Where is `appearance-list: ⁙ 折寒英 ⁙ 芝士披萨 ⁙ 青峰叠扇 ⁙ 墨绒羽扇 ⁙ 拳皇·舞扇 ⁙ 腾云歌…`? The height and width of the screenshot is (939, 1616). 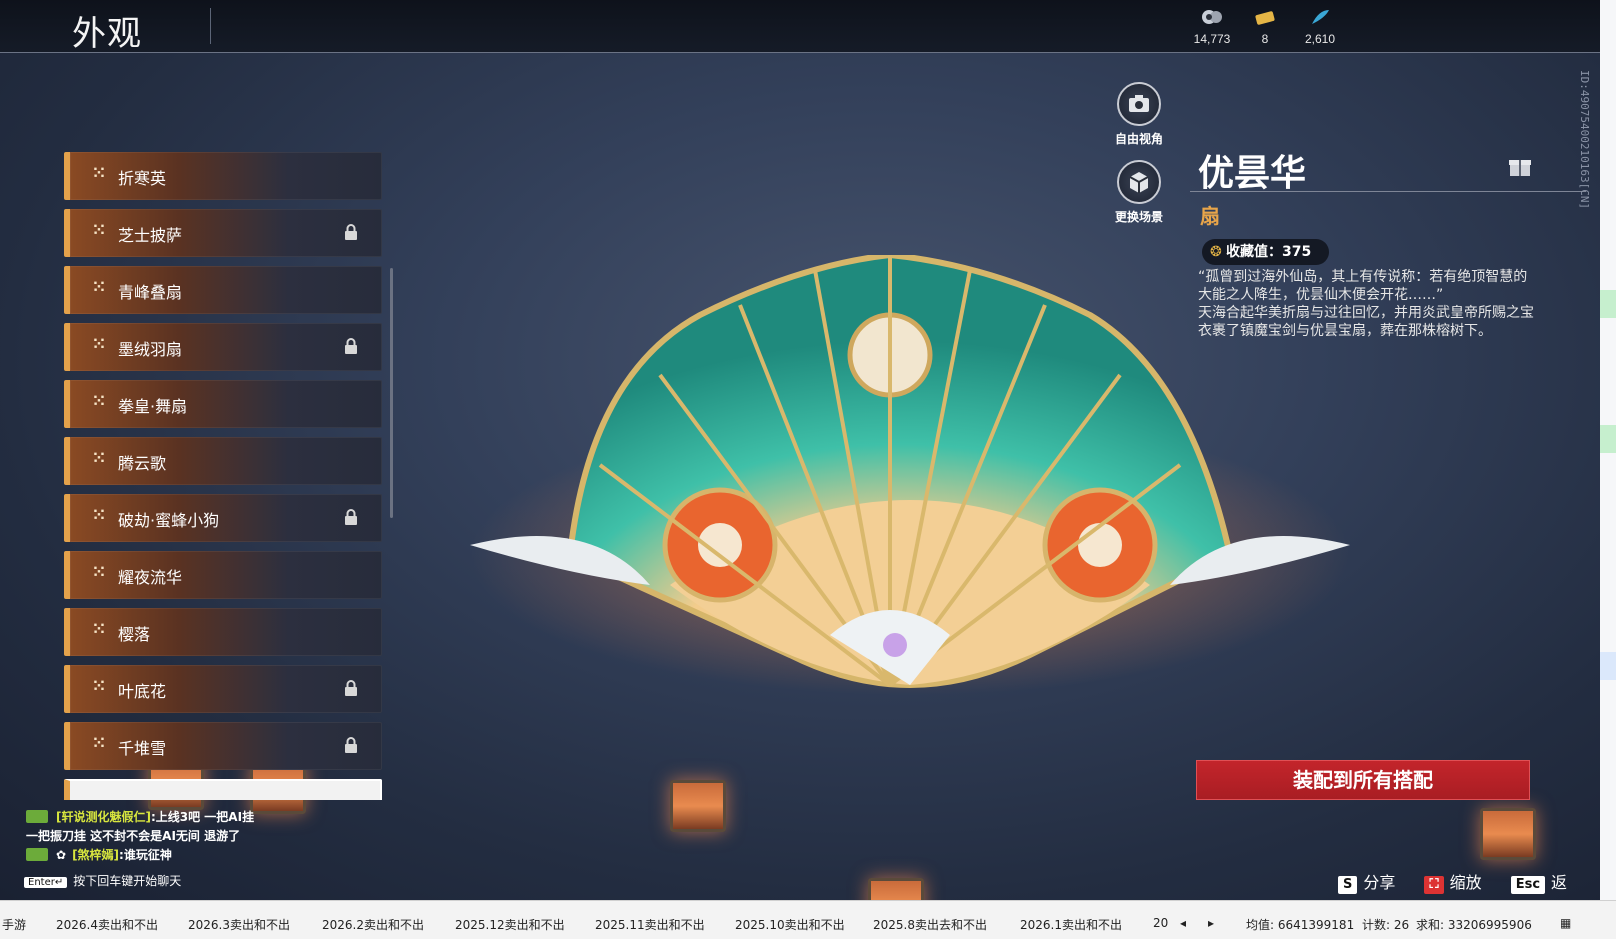
appearance-list: ⁙ 折寒英 ⁙ 芝士披萨 ⁙ 青峰叠扇 ⁙ 墨绒羽扇 ⁙ 拳皇·舞扇 ⁙ 腾云歌… is located at coordinates (225, 475).